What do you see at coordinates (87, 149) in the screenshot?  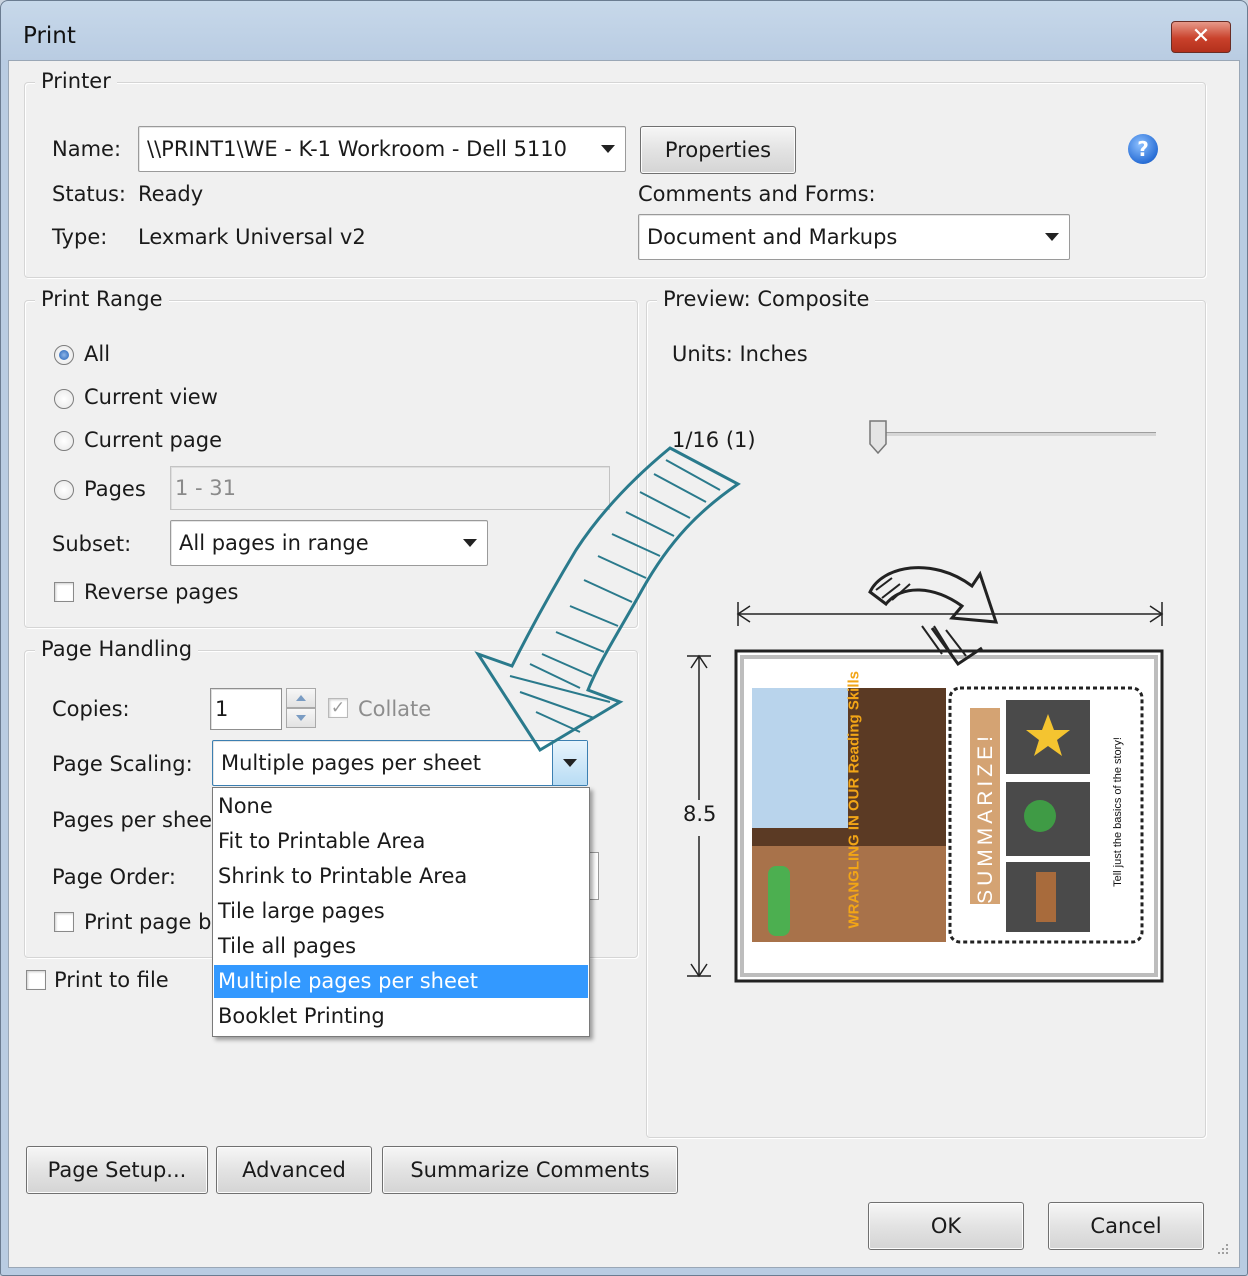 I see `printer-name-label: Name:` at bounding box center [87, 149].